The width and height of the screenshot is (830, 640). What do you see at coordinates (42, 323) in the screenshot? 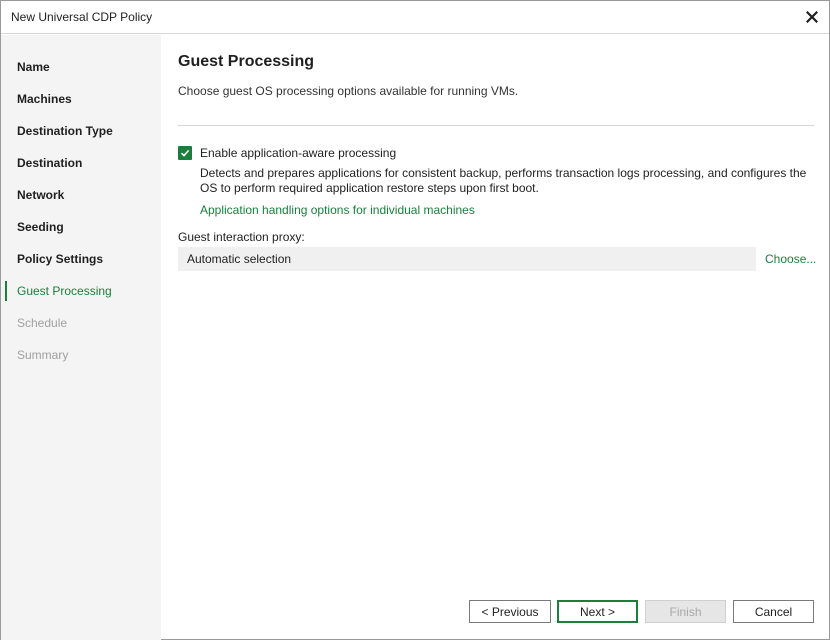
I see `sidebar-item-schedule: Schedule` at bounding box center [42, 323].